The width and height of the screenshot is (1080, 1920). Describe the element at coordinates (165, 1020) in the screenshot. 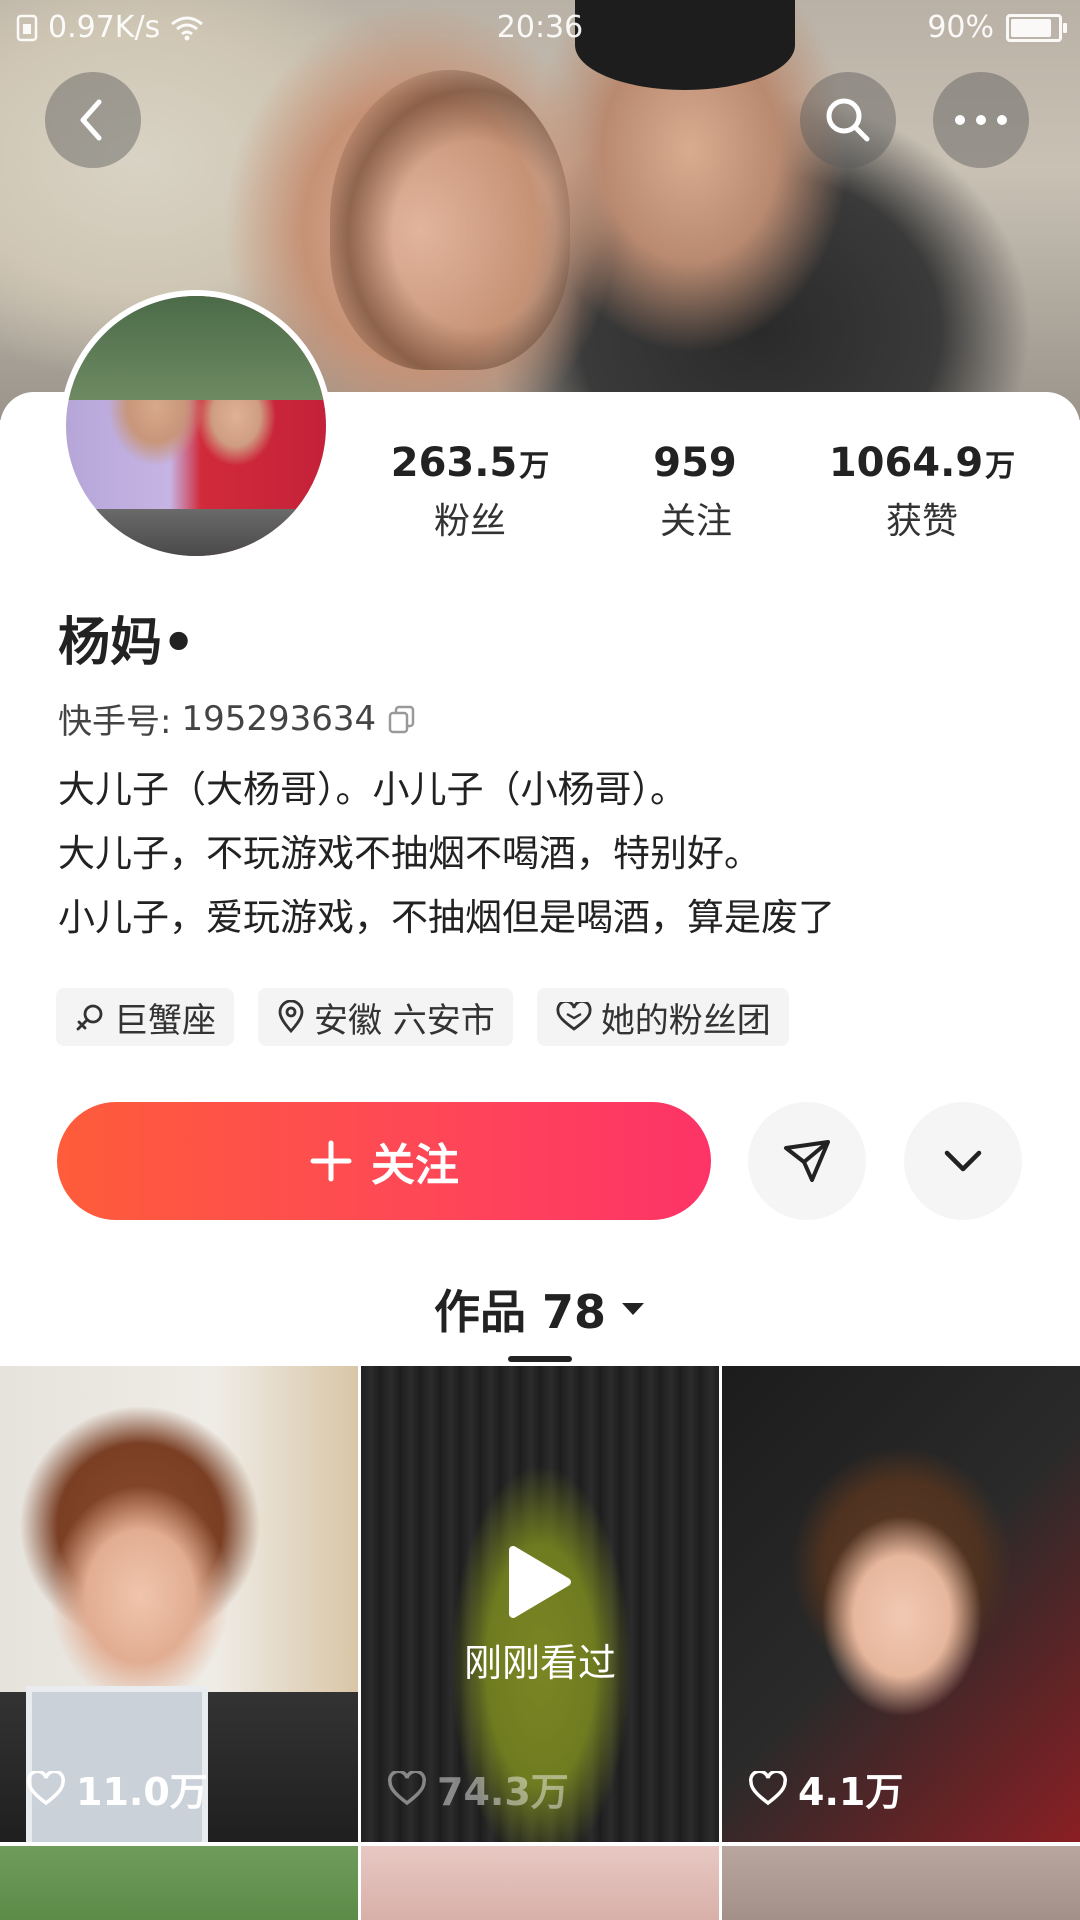

I see `tag-zodiac-label: 巨蟹座` at that location.